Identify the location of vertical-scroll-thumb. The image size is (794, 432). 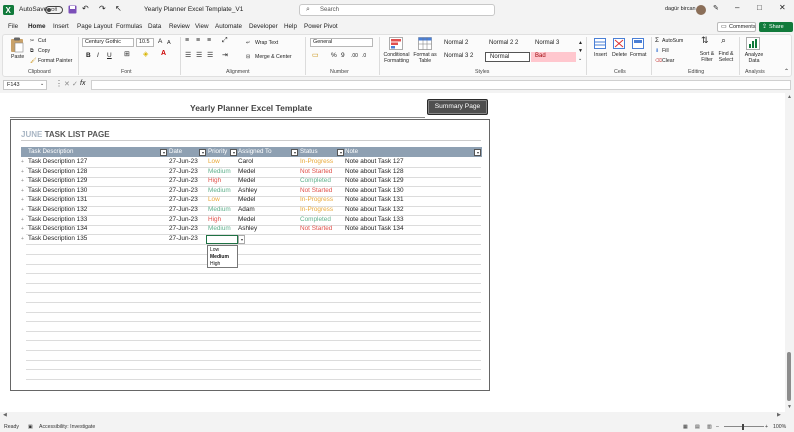
(789, 376).